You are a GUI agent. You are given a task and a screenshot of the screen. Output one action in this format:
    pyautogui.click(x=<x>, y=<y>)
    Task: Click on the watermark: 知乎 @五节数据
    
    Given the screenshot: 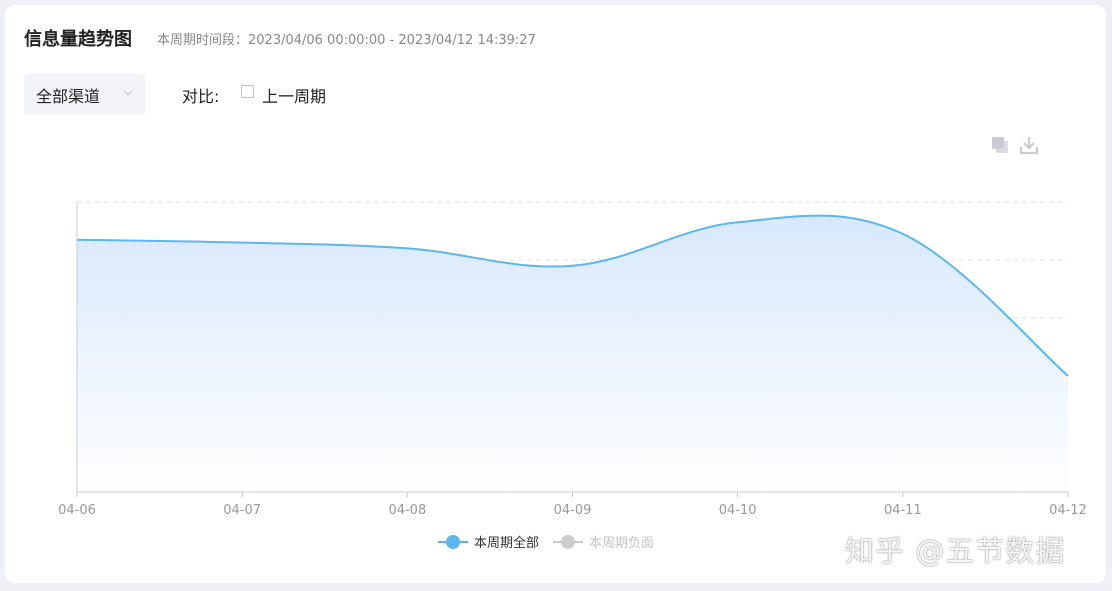 What is the action you would take?
    pyautogui.click(x=955, y=551)
    